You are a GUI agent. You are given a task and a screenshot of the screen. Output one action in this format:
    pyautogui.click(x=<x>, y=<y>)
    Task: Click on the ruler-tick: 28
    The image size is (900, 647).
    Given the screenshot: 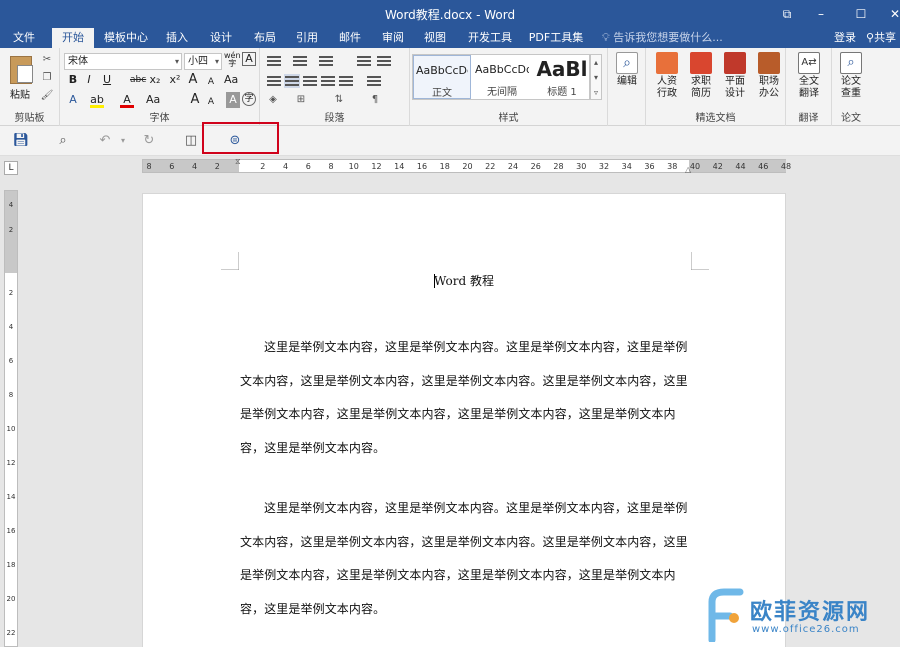 What is the action you would take?
    pyautogui.click(x=558, y=166)
    